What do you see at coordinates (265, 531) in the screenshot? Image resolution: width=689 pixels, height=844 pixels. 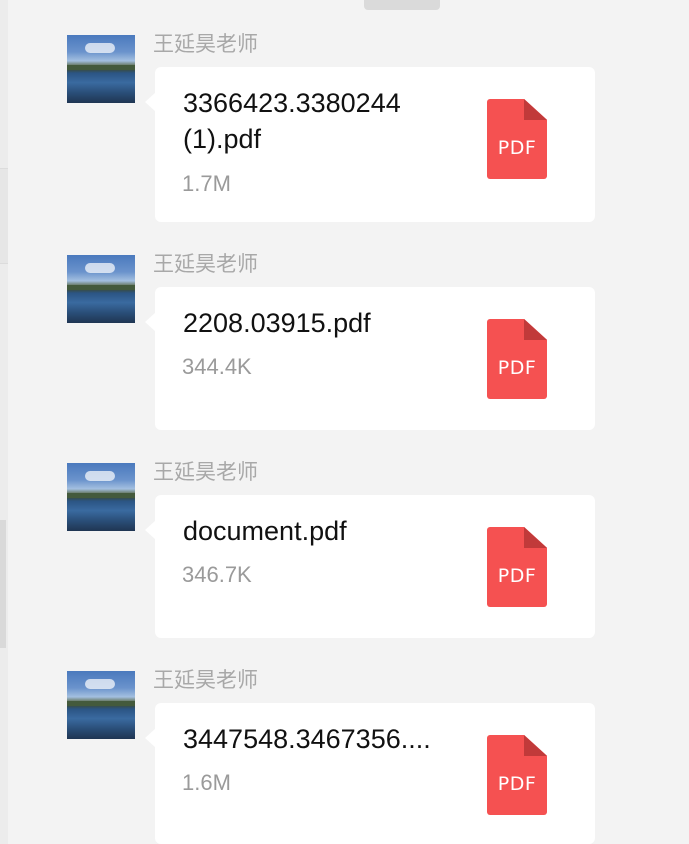 I see `file-name: document.pdf` at bounding box center [265, 531].